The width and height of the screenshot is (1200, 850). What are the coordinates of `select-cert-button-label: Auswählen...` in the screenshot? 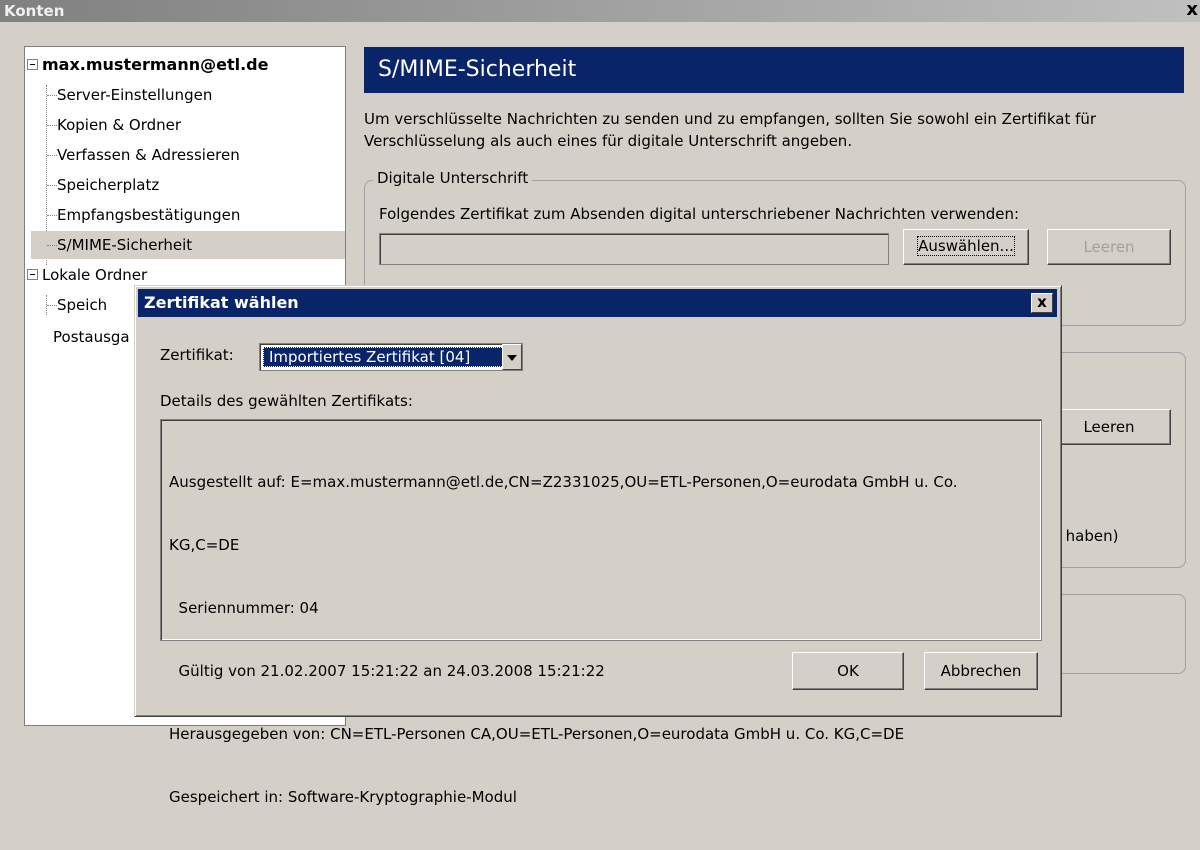 It's located at (966, 246).